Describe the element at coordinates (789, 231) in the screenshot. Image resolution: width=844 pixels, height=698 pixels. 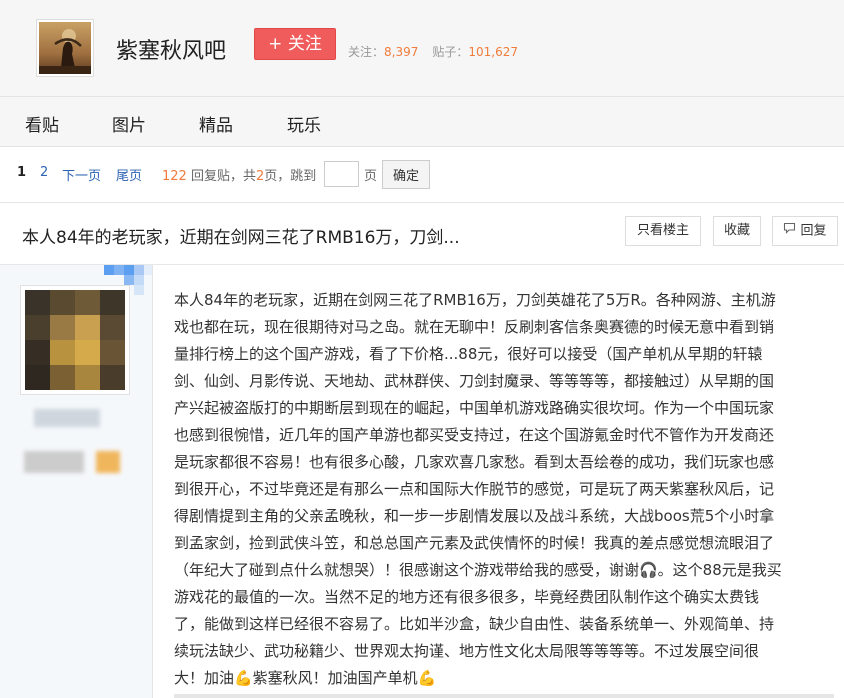
I see `comment-icon` at that location.